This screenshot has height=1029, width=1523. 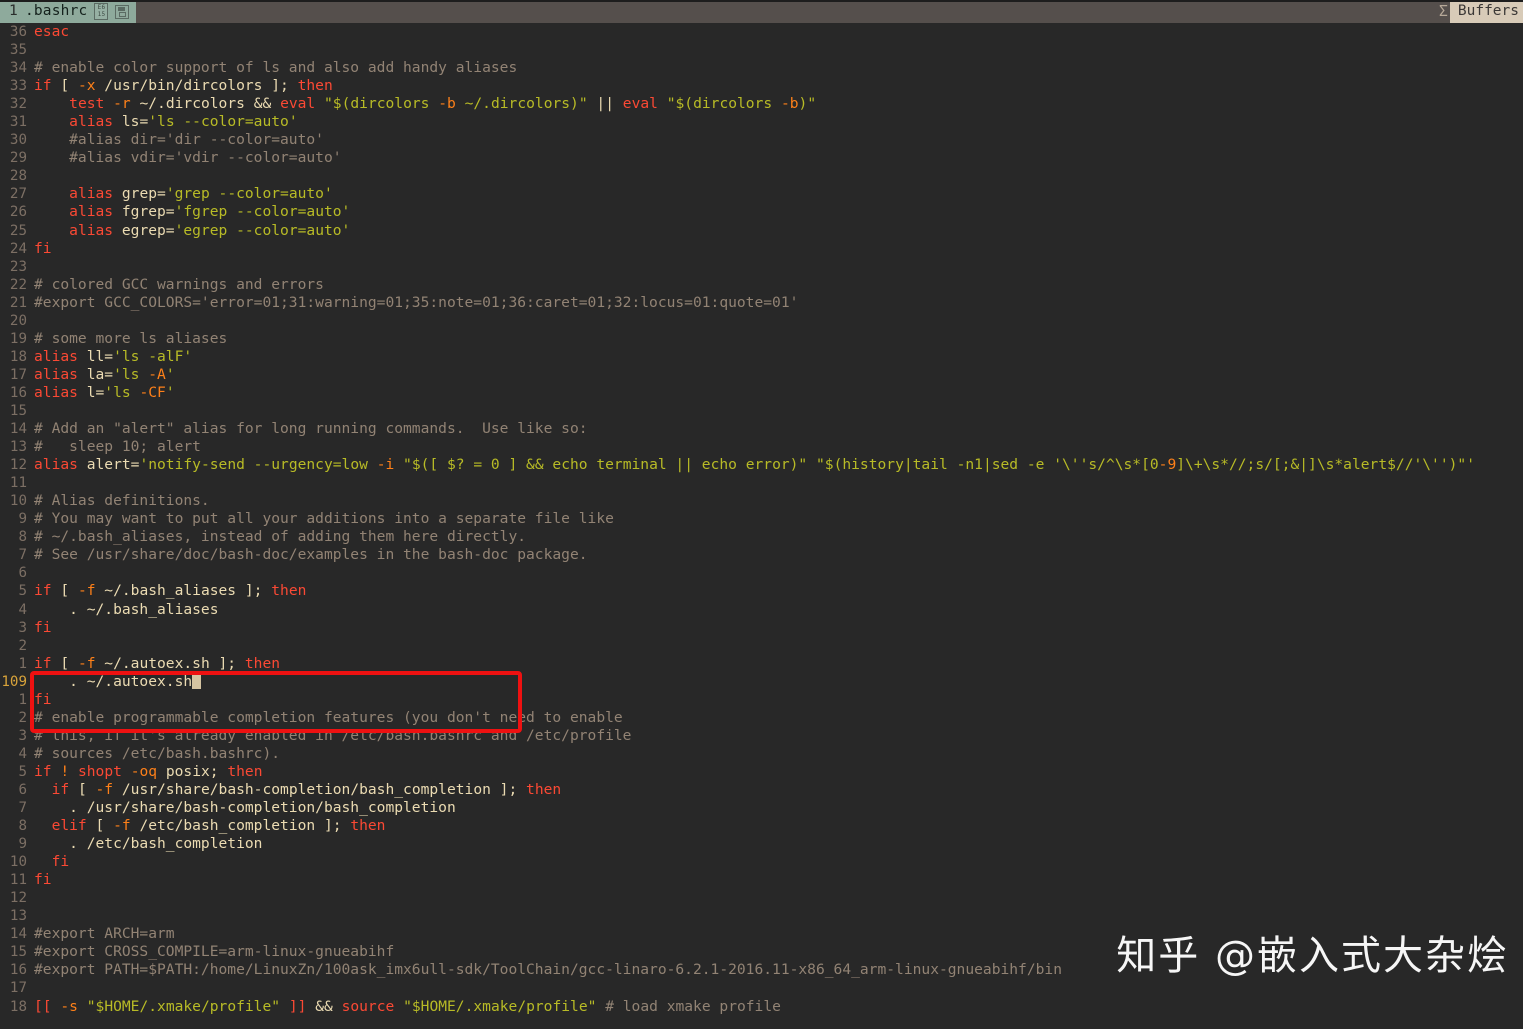 I want to click on code-token: l=, so click(x=91, y=392).